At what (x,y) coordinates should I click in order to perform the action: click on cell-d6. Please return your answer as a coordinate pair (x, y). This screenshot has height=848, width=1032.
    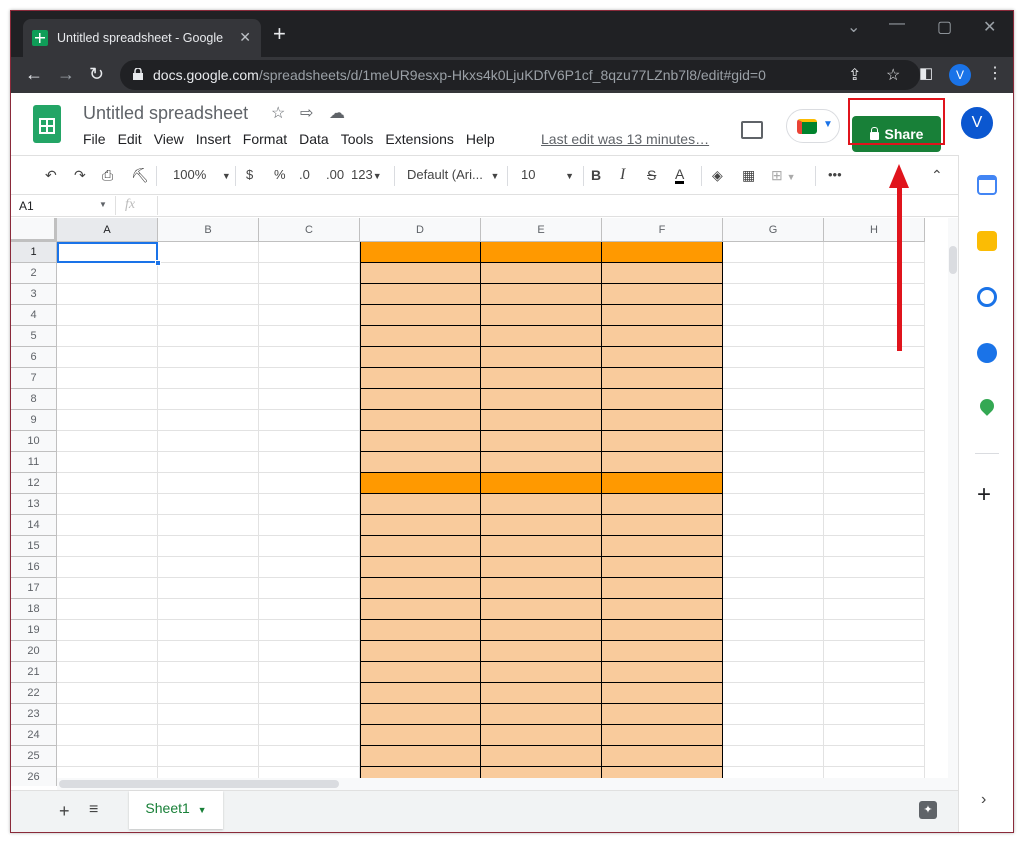
    Looking at the image, I should click on (420, 357).